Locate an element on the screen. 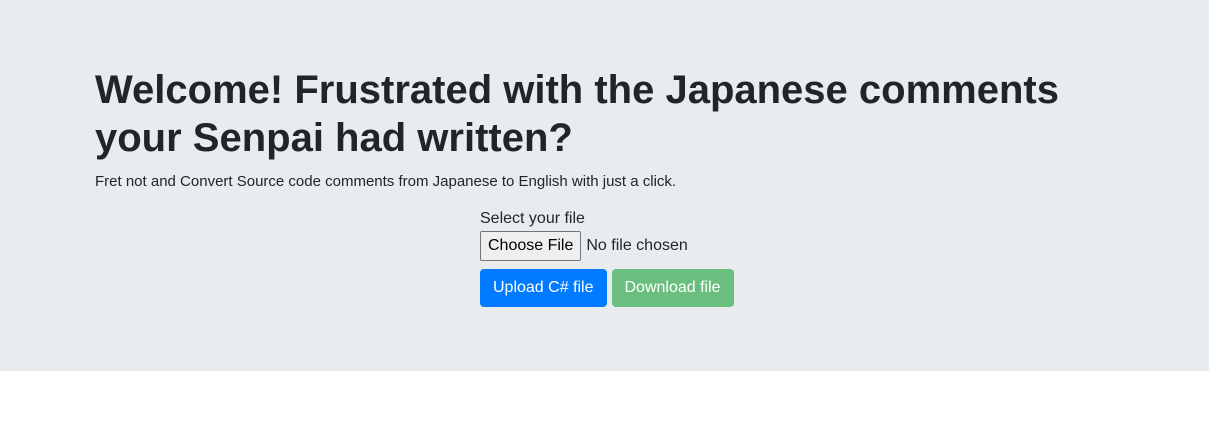 Image resolution: width=1209 pixels, height=436 pixels. file-status-text: No file chosen is located at coordinates (637, 245).